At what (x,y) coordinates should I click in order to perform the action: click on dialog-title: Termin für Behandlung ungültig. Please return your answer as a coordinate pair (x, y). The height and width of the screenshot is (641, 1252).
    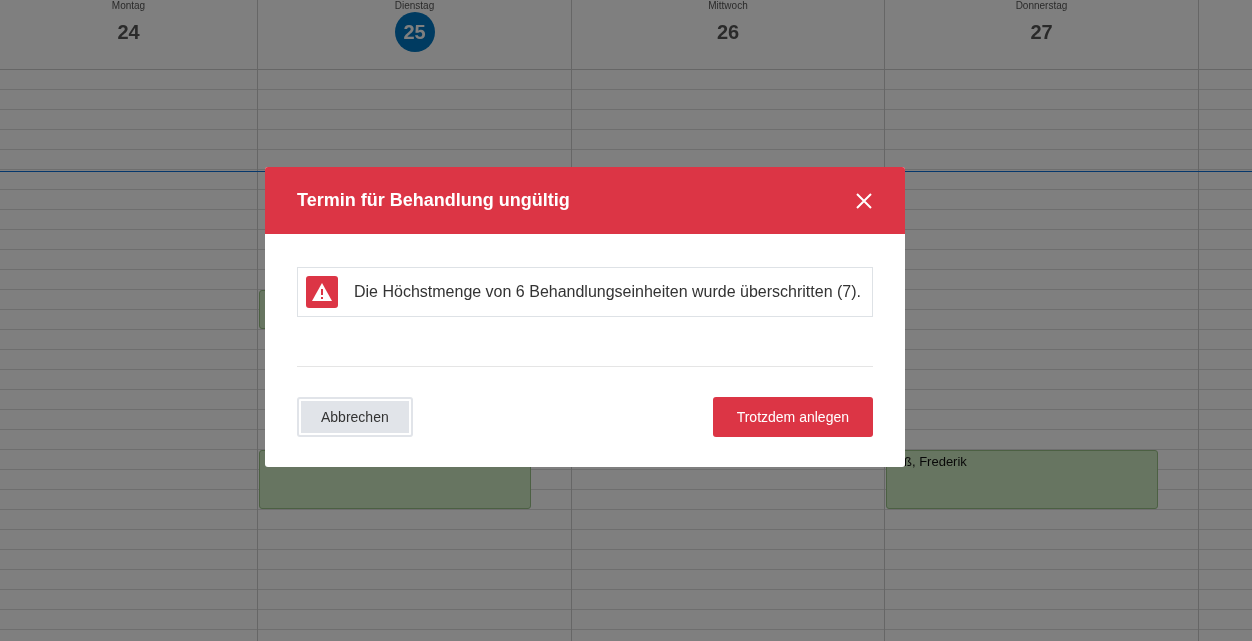
    Looking at the image, I should click on (433, 200).